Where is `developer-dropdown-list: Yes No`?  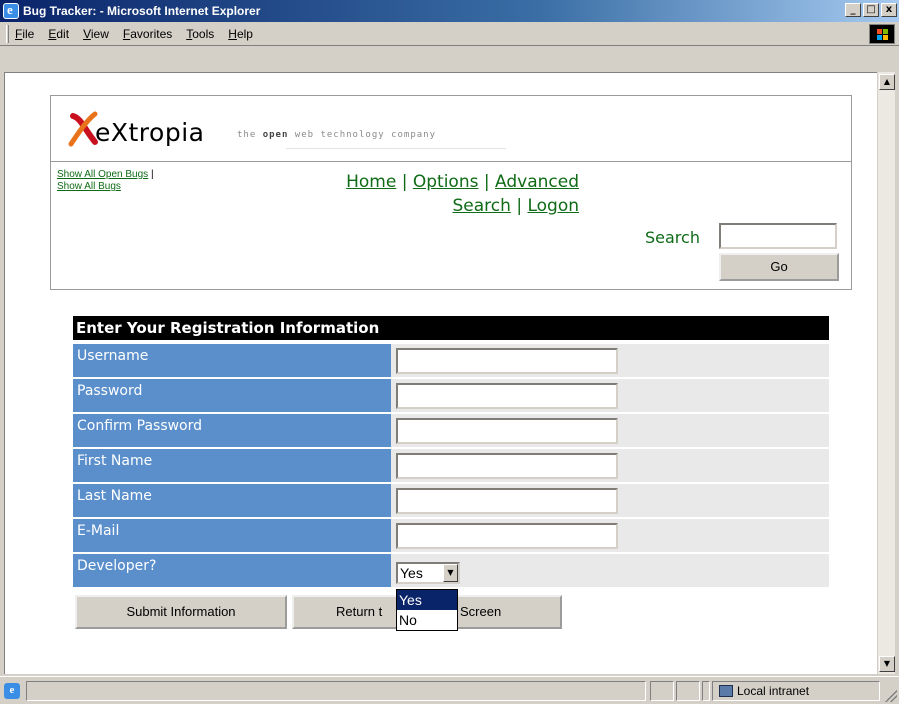
developer-dropdown-list: Yes No is located at coordinates (427, 610).